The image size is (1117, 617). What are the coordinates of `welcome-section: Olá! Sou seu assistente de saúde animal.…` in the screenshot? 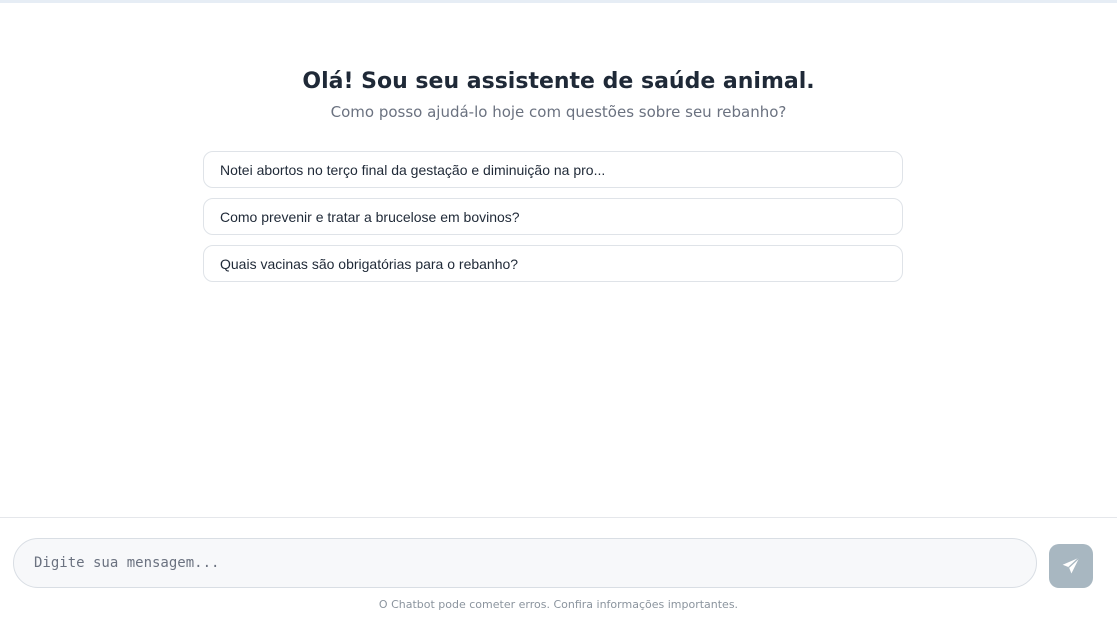 It's located at (558, 94).